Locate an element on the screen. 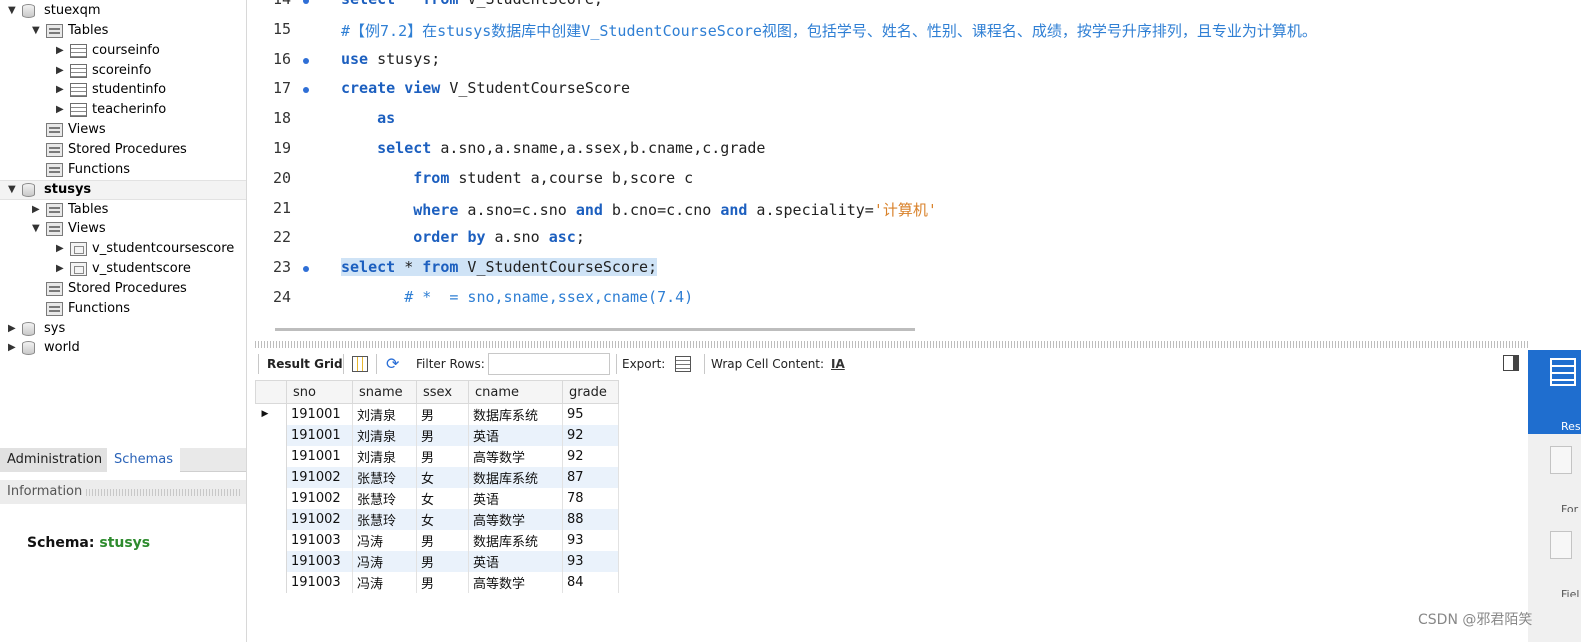 This screenshot has width=1581, height=642. grid-cell: 88 is located at coordinates (590, 519).